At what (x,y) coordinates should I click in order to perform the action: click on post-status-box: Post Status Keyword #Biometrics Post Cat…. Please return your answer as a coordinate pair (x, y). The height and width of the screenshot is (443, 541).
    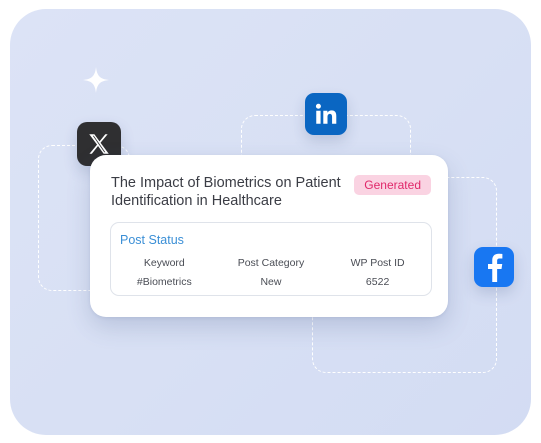
    Looking at the image, I should click on (271, 259).